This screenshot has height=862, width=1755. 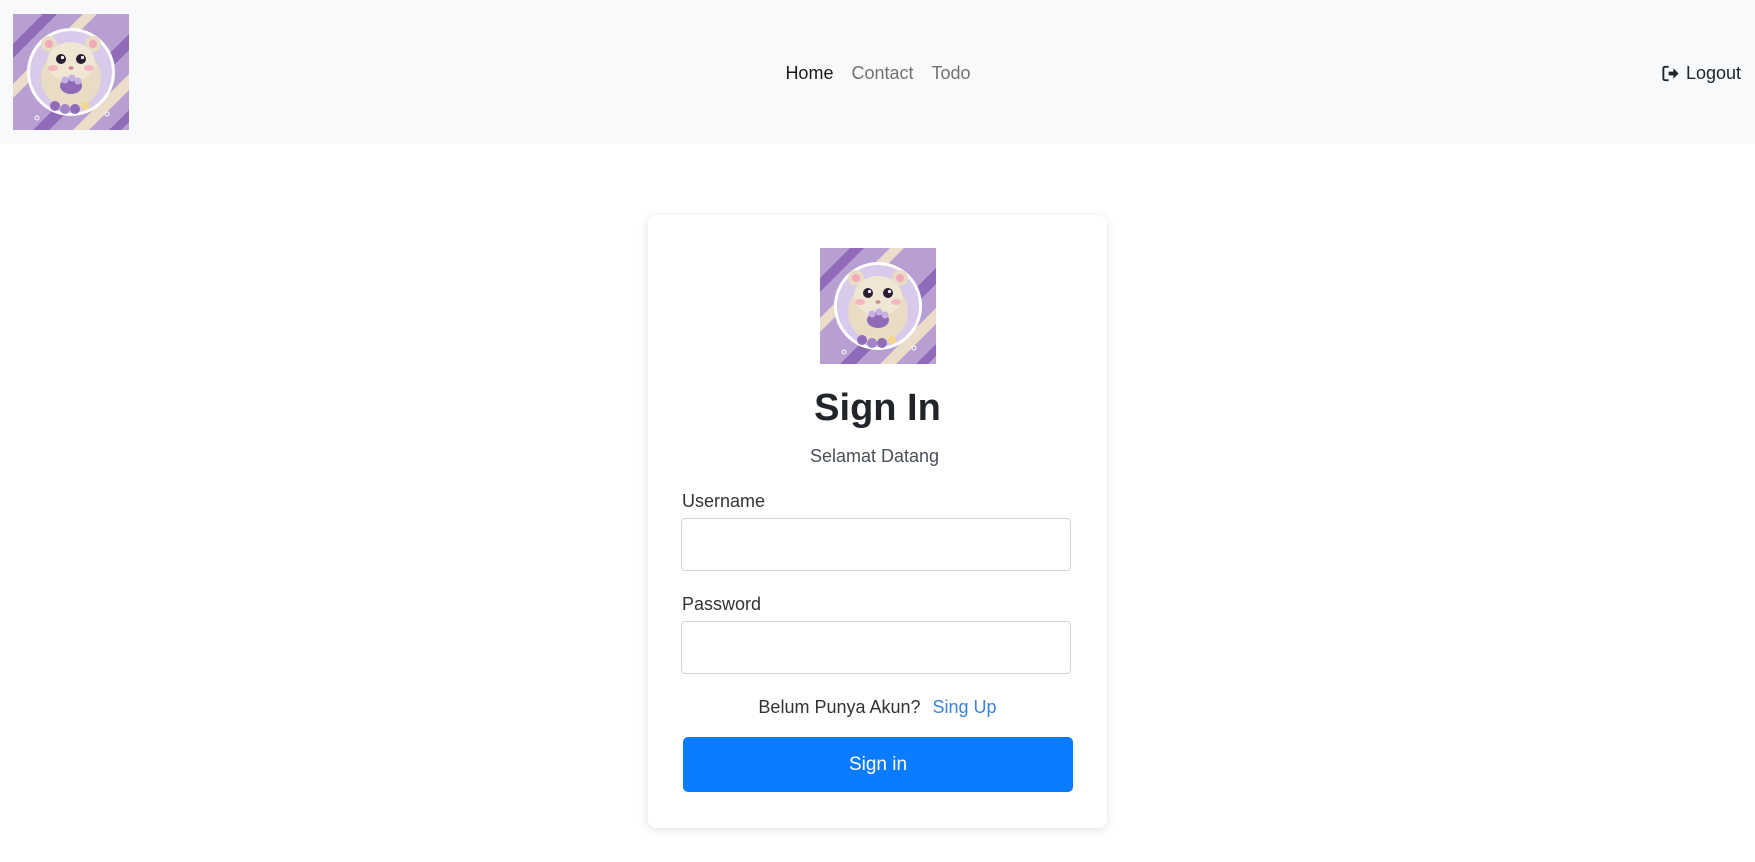 I want to click on nav-link-home: Home, so click(x=809, y=73).